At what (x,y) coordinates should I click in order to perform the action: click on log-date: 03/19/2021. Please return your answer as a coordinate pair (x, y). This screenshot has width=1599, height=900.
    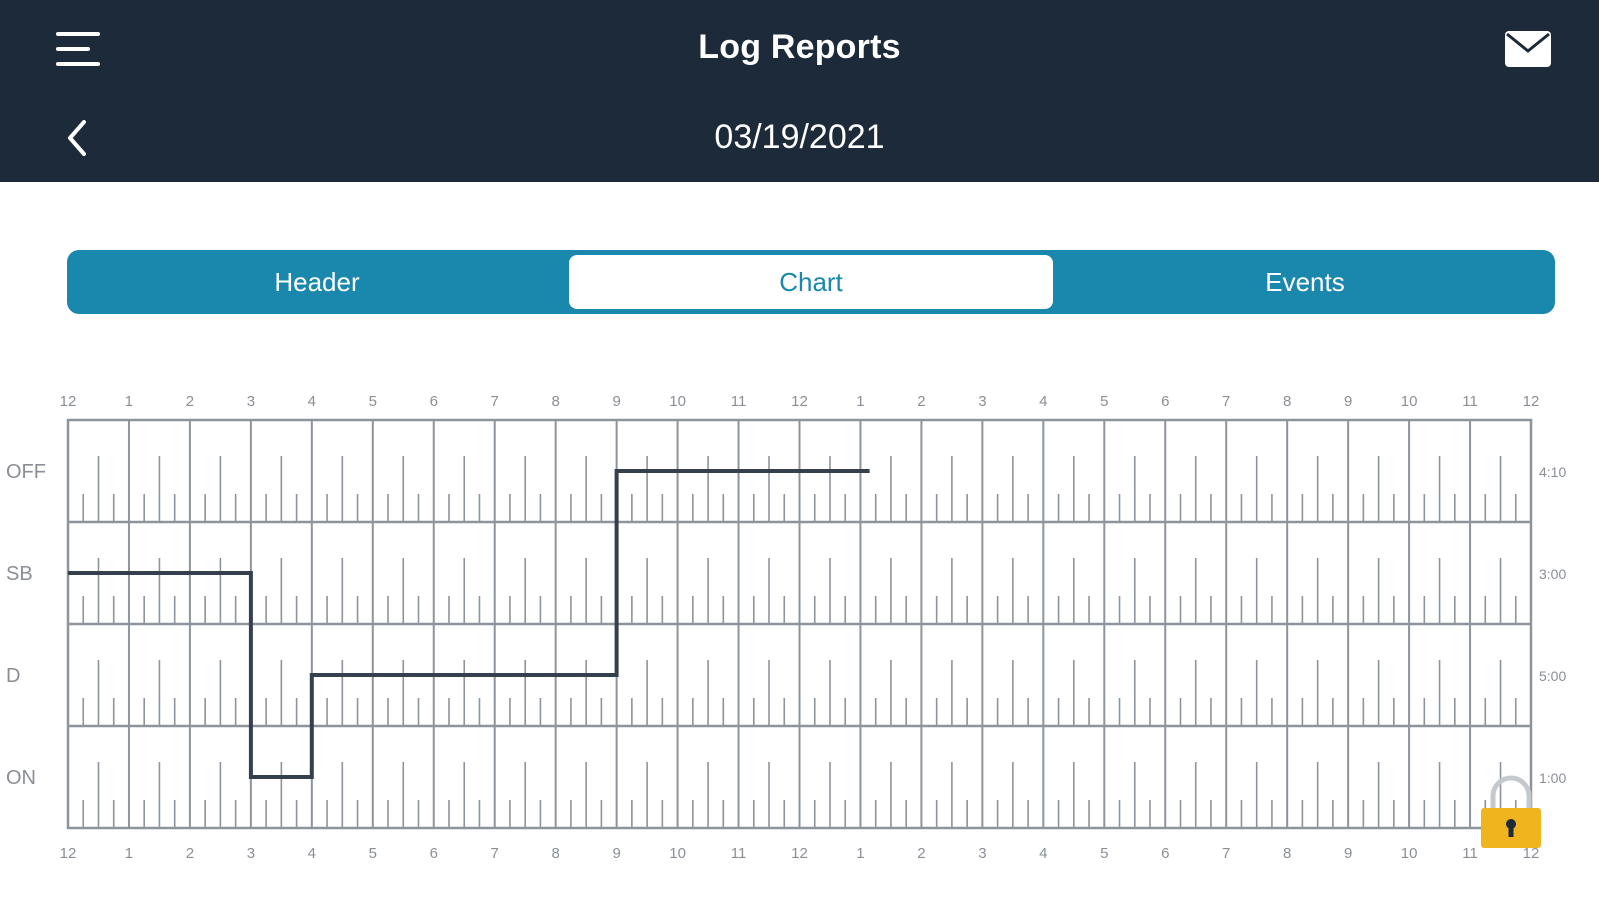
    Looking at the image, I should click on (799, 137).